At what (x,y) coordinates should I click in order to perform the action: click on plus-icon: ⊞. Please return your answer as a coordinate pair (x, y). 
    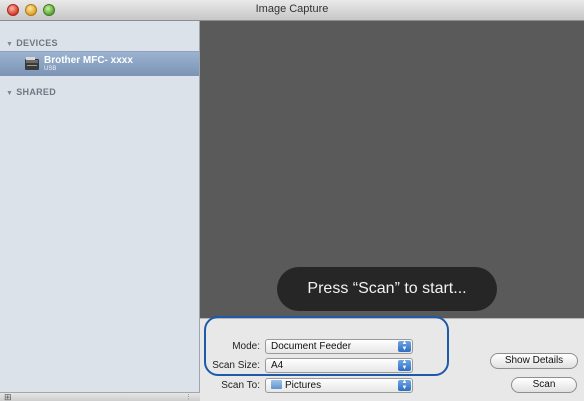
    Looking at the image, I should click on (8, 397).